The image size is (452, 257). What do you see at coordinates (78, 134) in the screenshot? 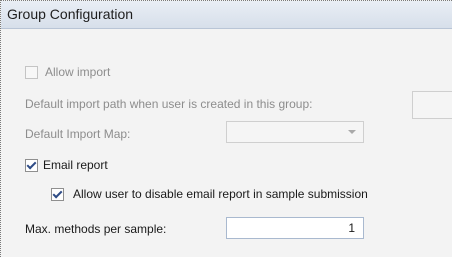
I see `default-import-map-label: Default Import Map:` at bounding box center [78, 134].